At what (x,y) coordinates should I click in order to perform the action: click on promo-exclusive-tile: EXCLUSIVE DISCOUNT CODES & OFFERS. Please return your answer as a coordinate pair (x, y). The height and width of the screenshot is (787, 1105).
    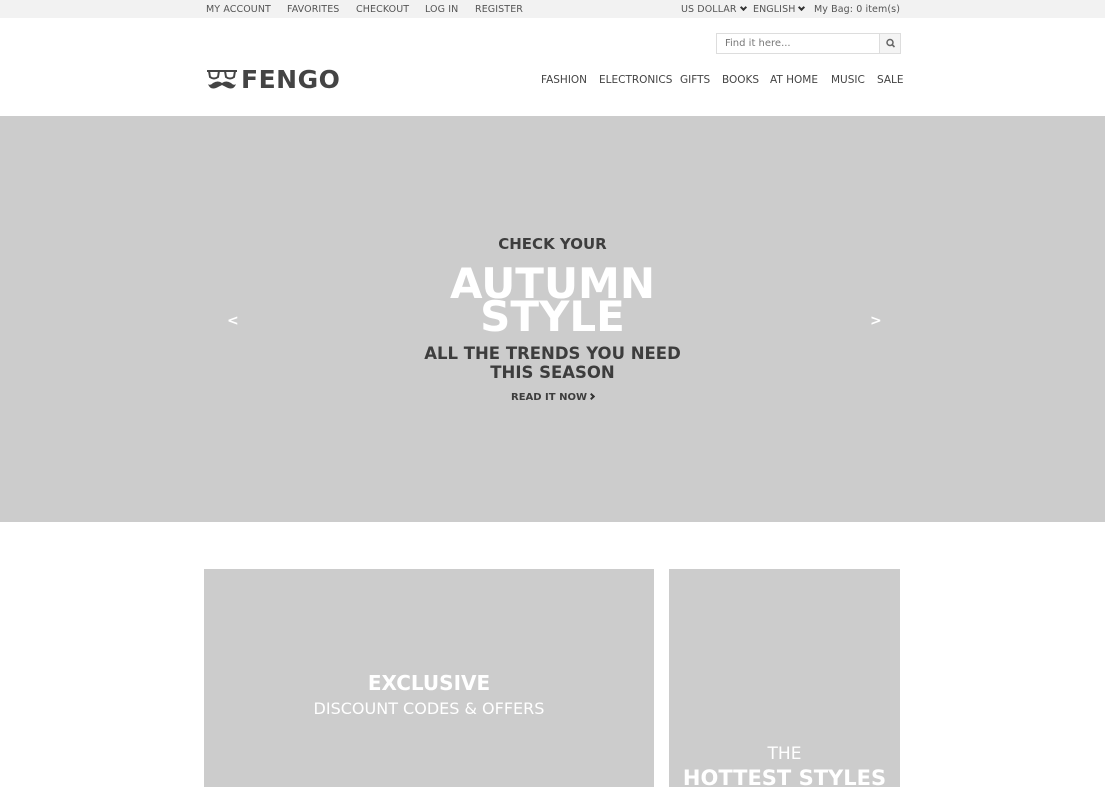
    Looking at the image, I should click on (429, 678).